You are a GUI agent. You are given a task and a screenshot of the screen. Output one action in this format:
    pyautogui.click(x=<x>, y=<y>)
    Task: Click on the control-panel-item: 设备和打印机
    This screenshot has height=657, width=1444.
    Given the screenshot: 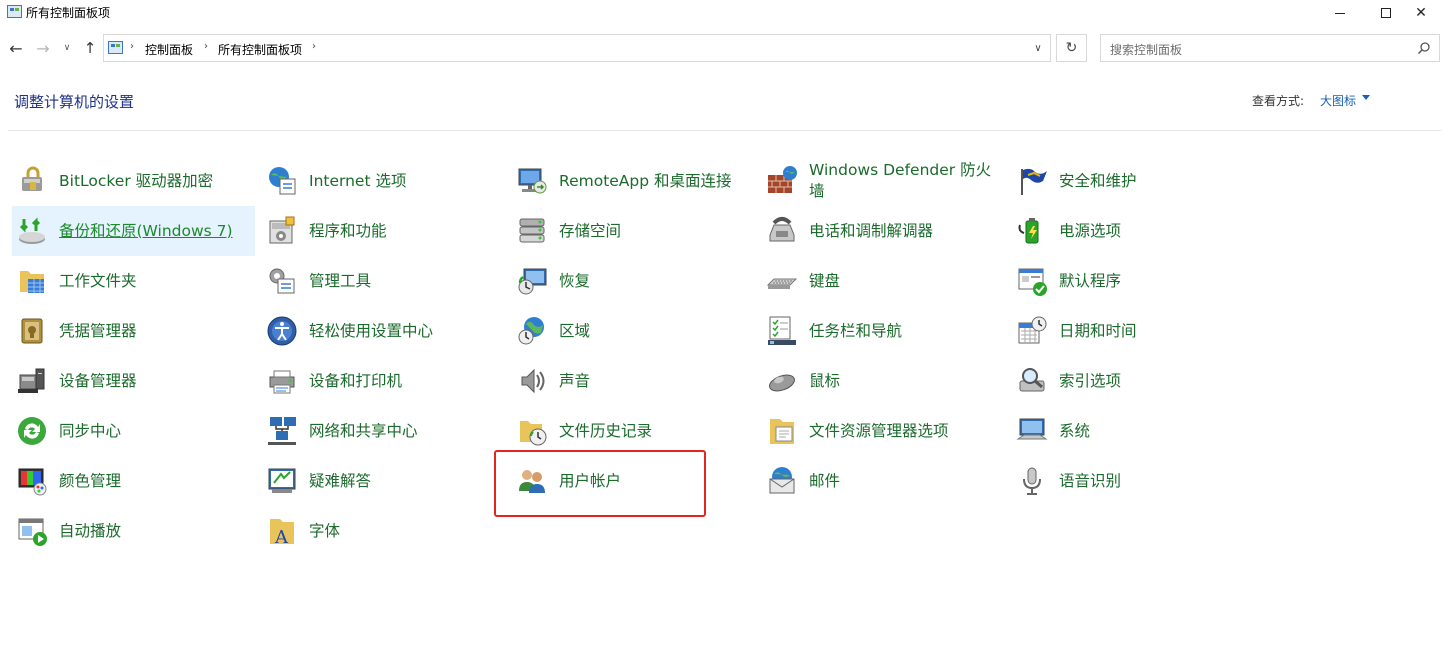 What is the action you would take?
    pyautogui.click(x=383, y=381)
    